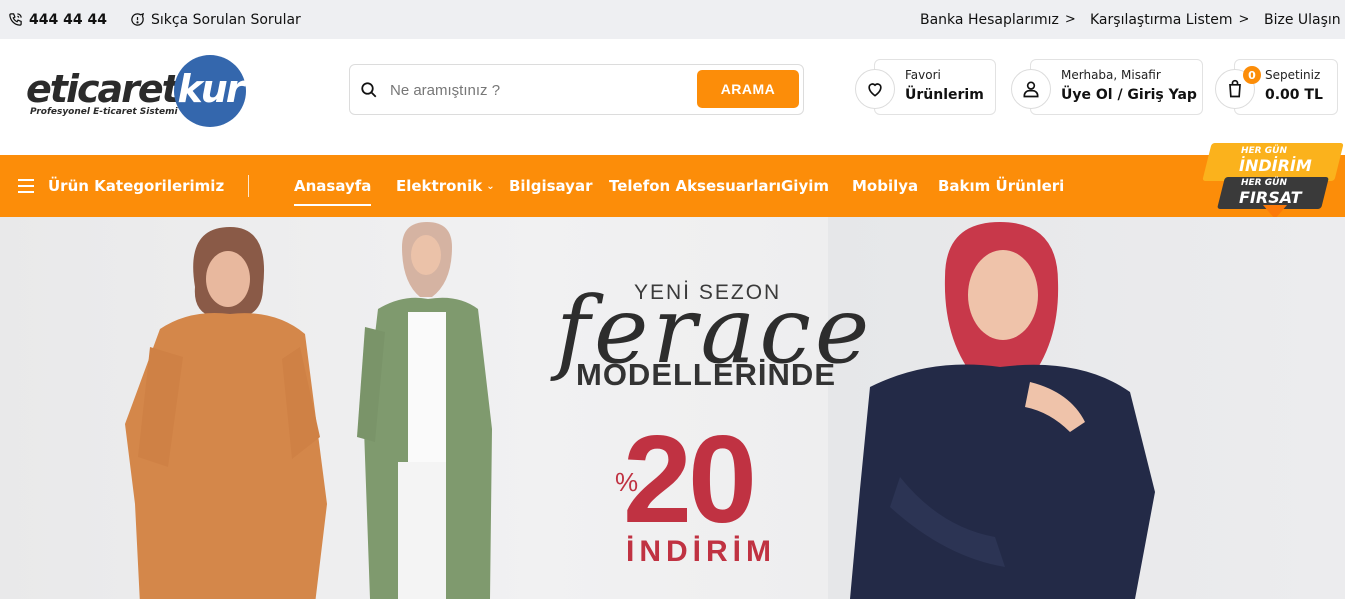 The height and width of the screenshot is (599, 1345). What do you see at coordinates (26, 186) in the screenshot?
I see `hamburger-menu-icon` at bounding box center [26, 186].